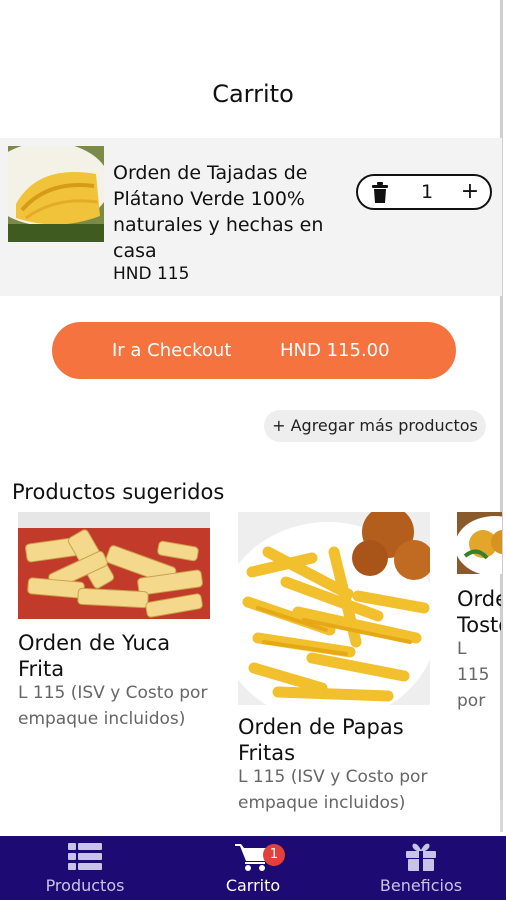 The height and width of the screenshot is (900, 506). Describe the element at coordinates (254, 350) in the screenshot. I see `checkout-button: Ir a Checkout HND 115.00` at that location.